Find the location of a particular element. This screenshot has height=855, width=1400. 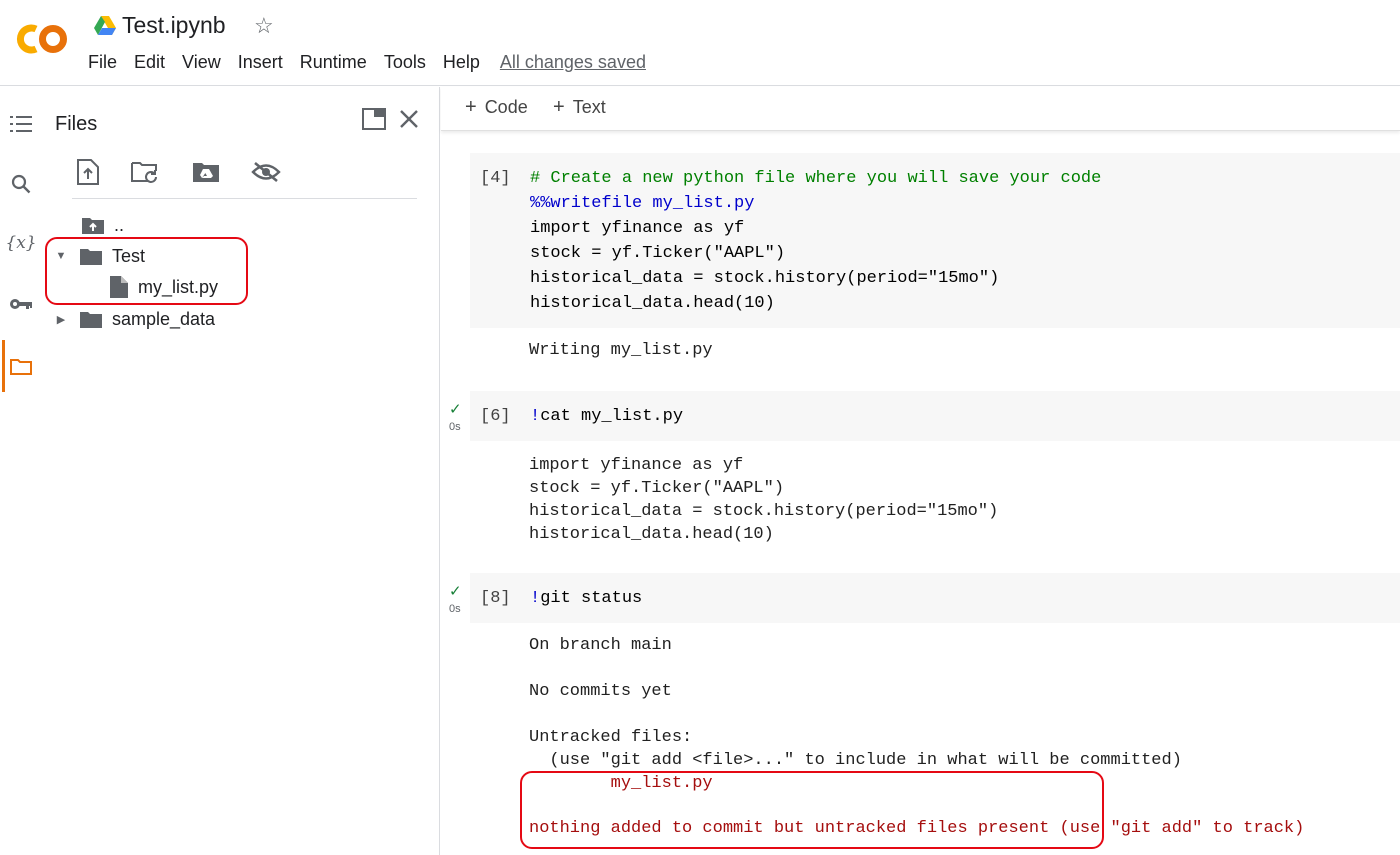

cell-code: !cat my_list.py is located at coordinates (606, 416).